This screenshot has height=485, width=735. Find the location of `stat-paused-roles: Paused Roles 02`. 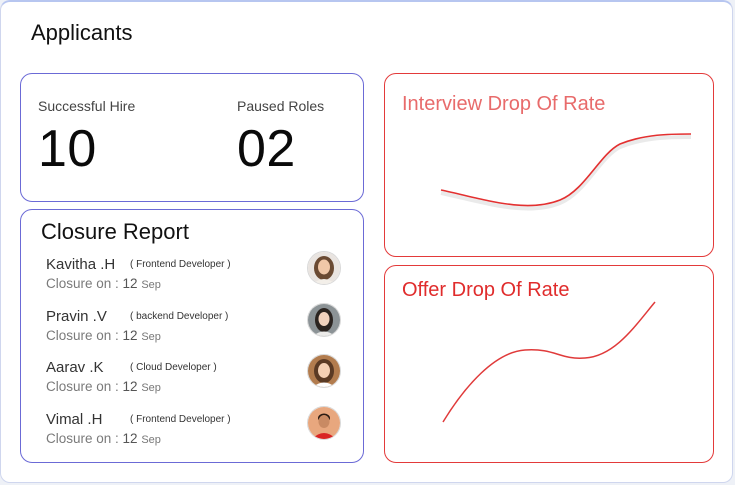

stat-paused-roles: Paused Roles 02 is located at coordinates (280, 136).